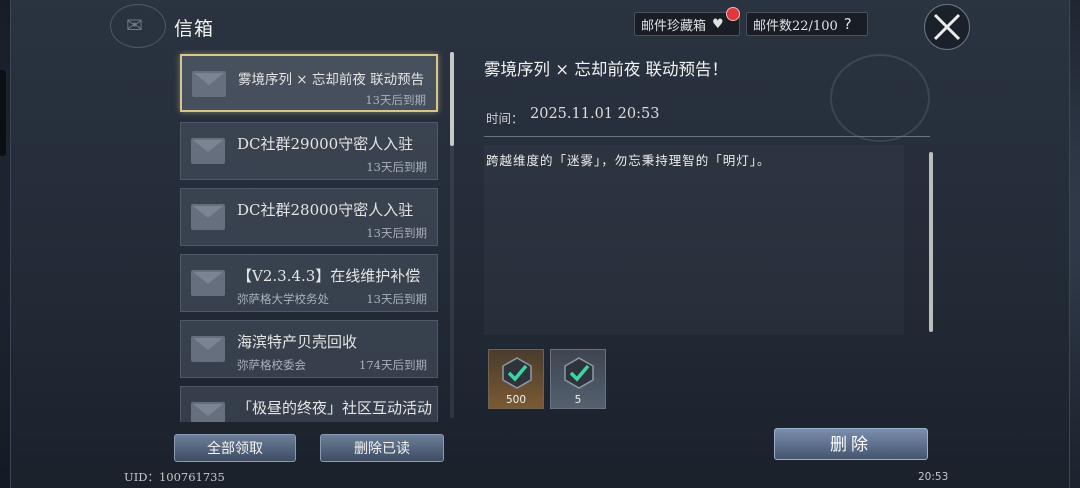 The image size is (1080, 488). I want to click on mail-time-label: 时间：, so click(505, 118).